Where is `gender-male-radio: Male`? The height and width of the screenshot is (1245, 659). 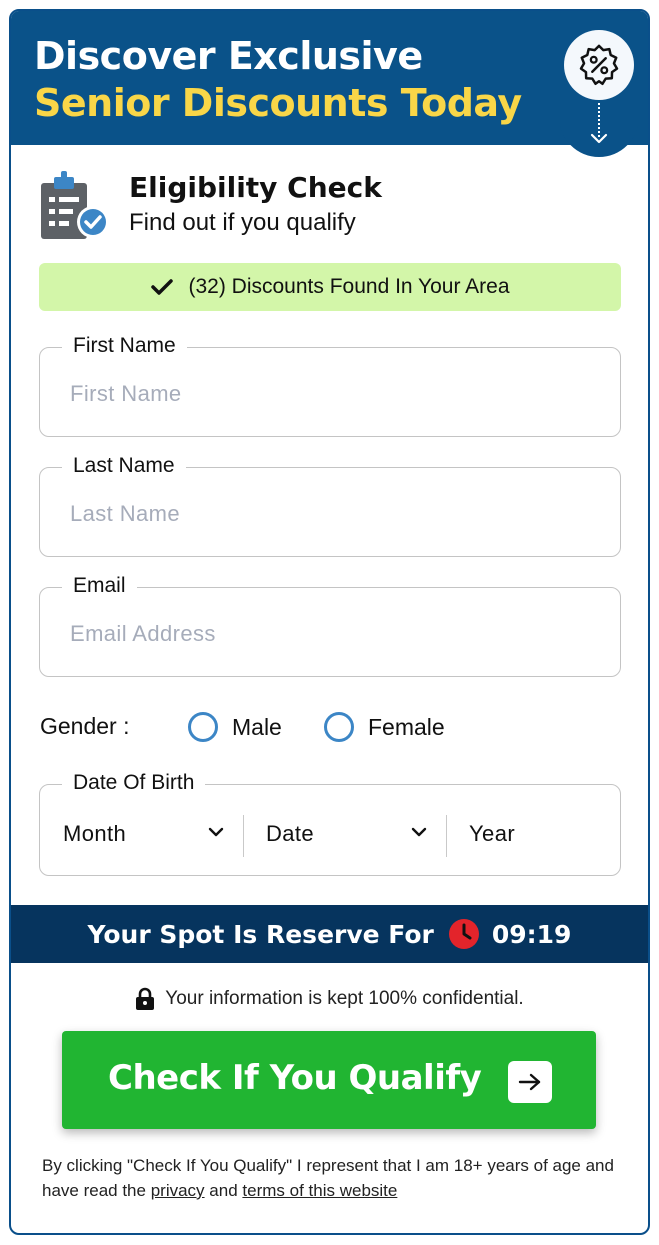
gender-male-radio: Male is located at coordinates (235, 727).